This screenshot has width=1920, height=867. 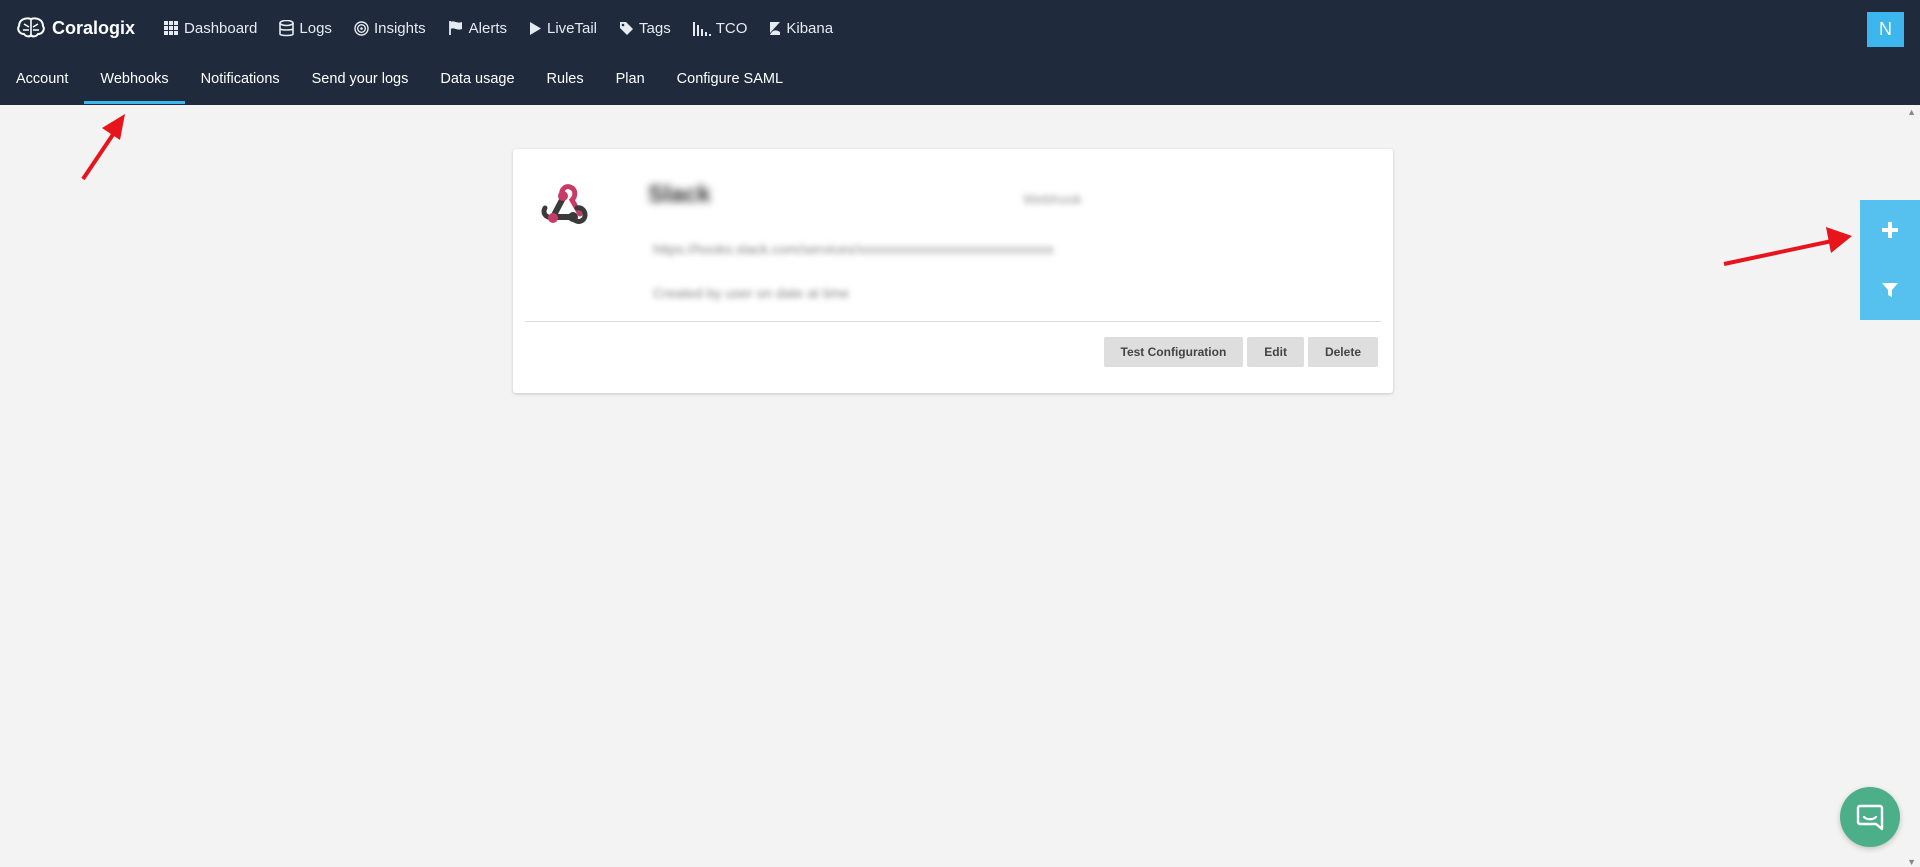 I want to click on subnav-label: Data usage, so click(x=477, y=79).